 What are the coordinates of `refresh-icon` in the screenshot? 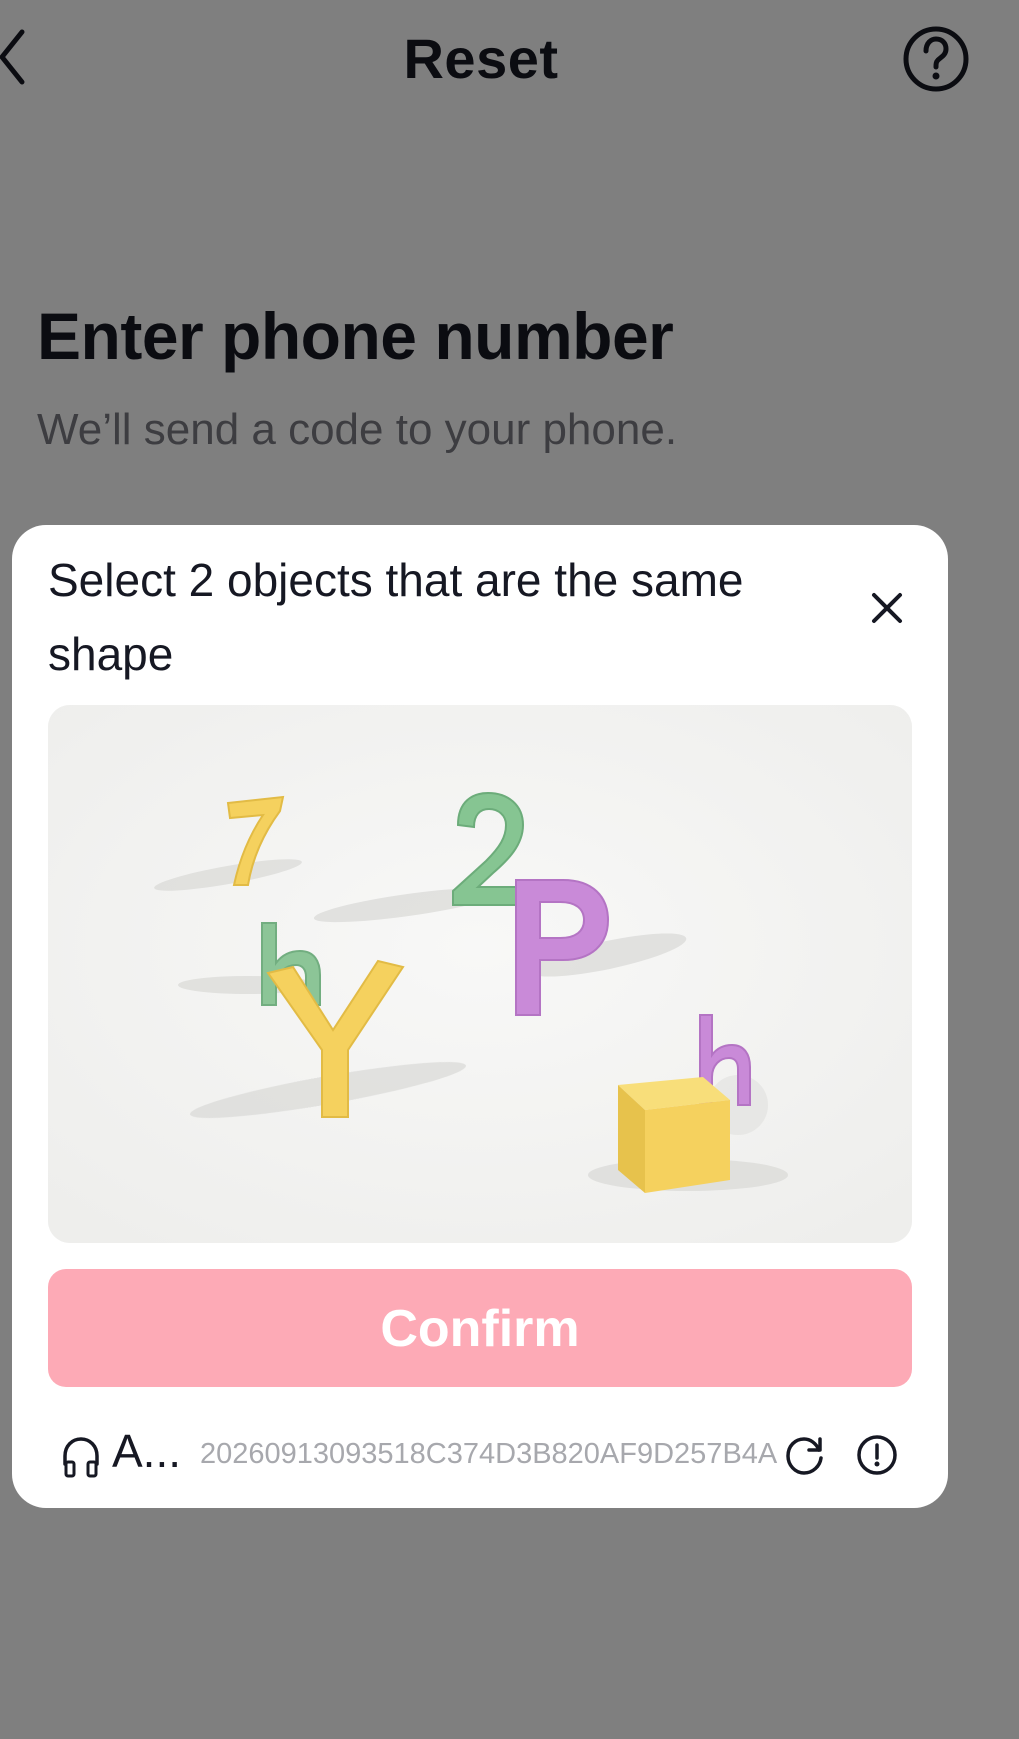 It's located at (804, 1456).